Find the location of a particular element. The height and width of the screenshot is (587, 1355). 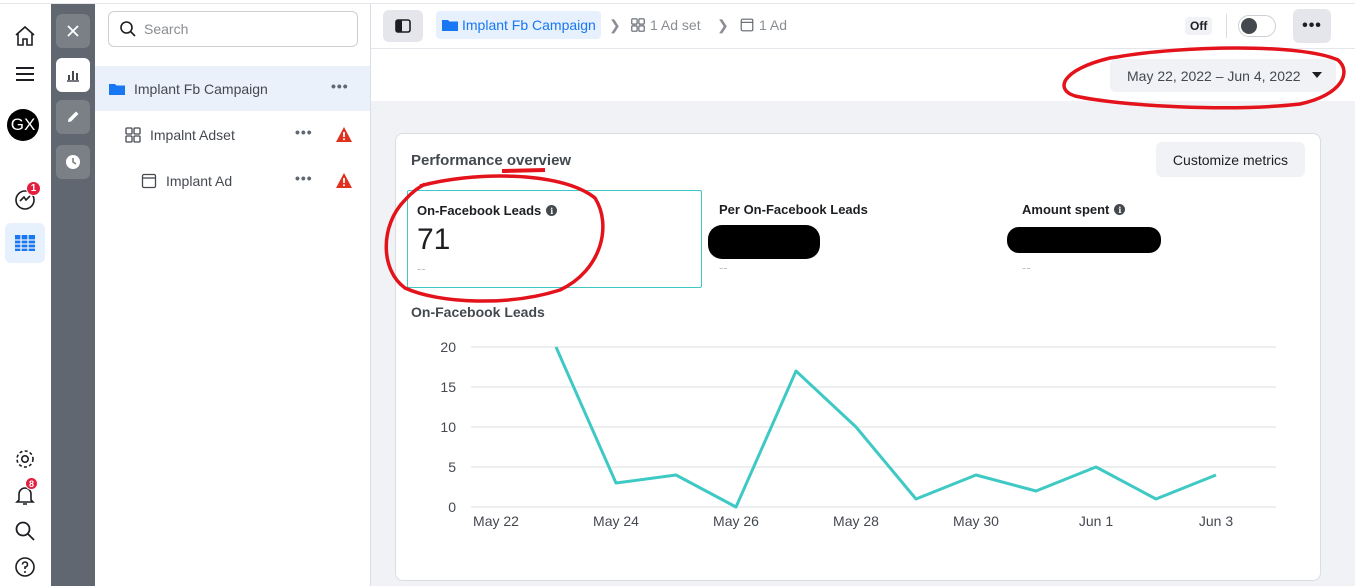

search-icon is located at coordinates (25, 531).